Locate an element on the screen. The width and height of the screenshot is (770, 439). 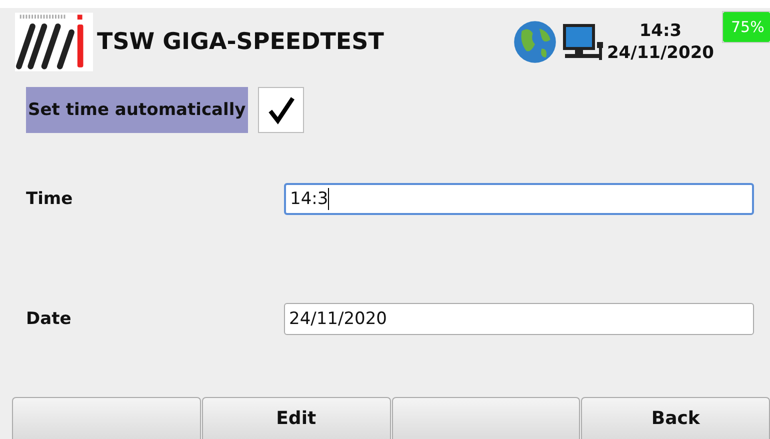
globe-icon is located at coordinates (534, 42).